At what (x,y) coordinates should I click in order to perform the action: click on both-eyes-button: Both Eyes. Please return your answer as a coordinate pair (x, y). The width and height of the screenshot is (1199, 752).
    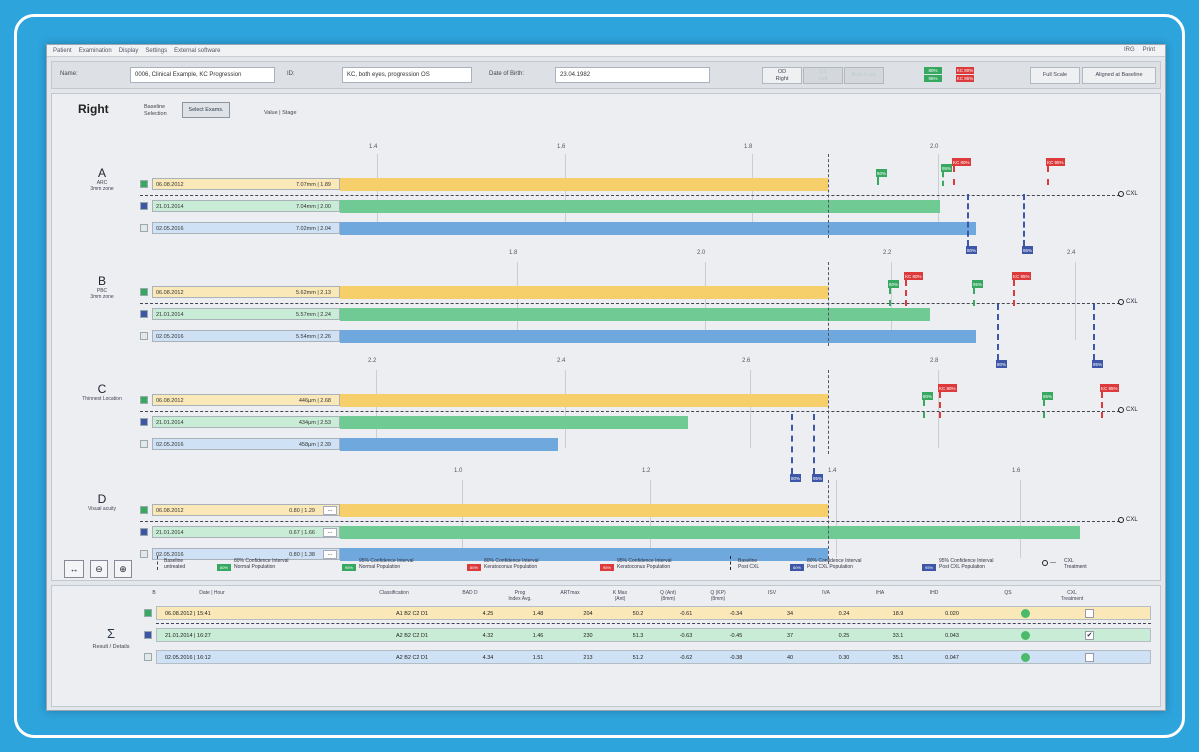
    Looking at the image, I should click on (864, 75).